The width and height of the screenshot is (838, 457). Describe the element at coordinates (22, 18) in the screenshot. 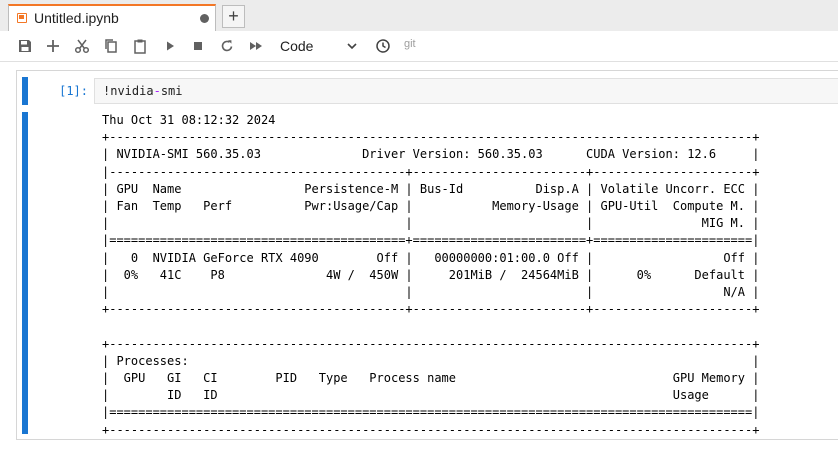

I see `notebook-icon` at that location.